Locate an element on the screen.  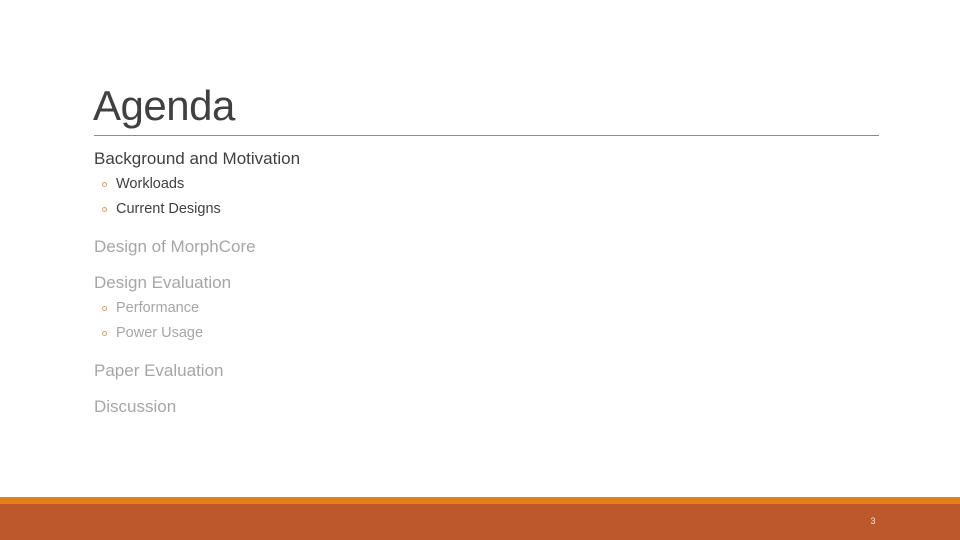
agenda-item-design: Design of MorphCore is located at coordinates (175, 246).